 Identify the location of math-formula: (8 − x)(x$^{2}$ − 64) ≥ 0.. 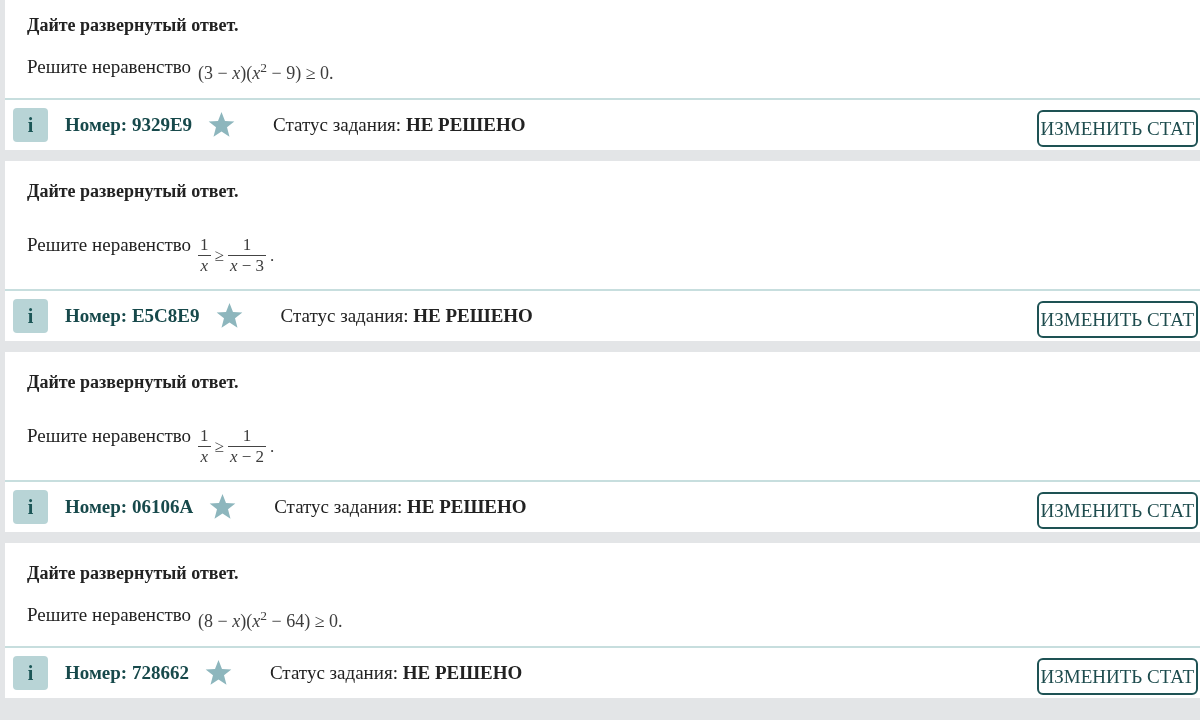
(270, 621).